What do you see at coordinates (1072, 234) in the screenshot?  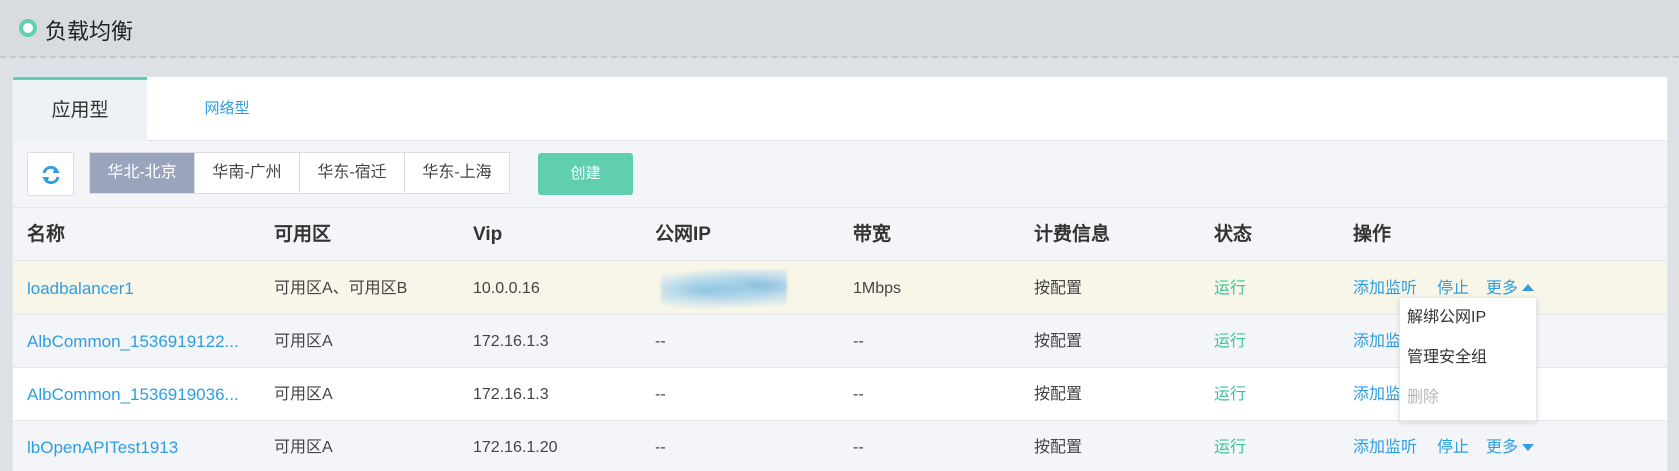 I see `header-billing: 计费信息` at bounding box center [1072, 234].